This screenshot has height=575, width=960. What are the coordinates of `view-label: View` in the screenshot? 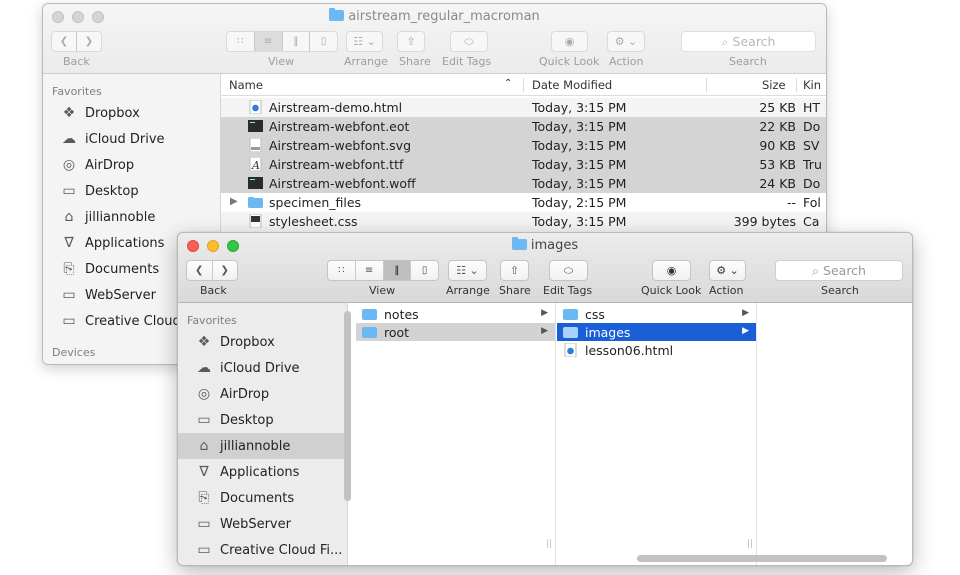 It's located at (281, 61).